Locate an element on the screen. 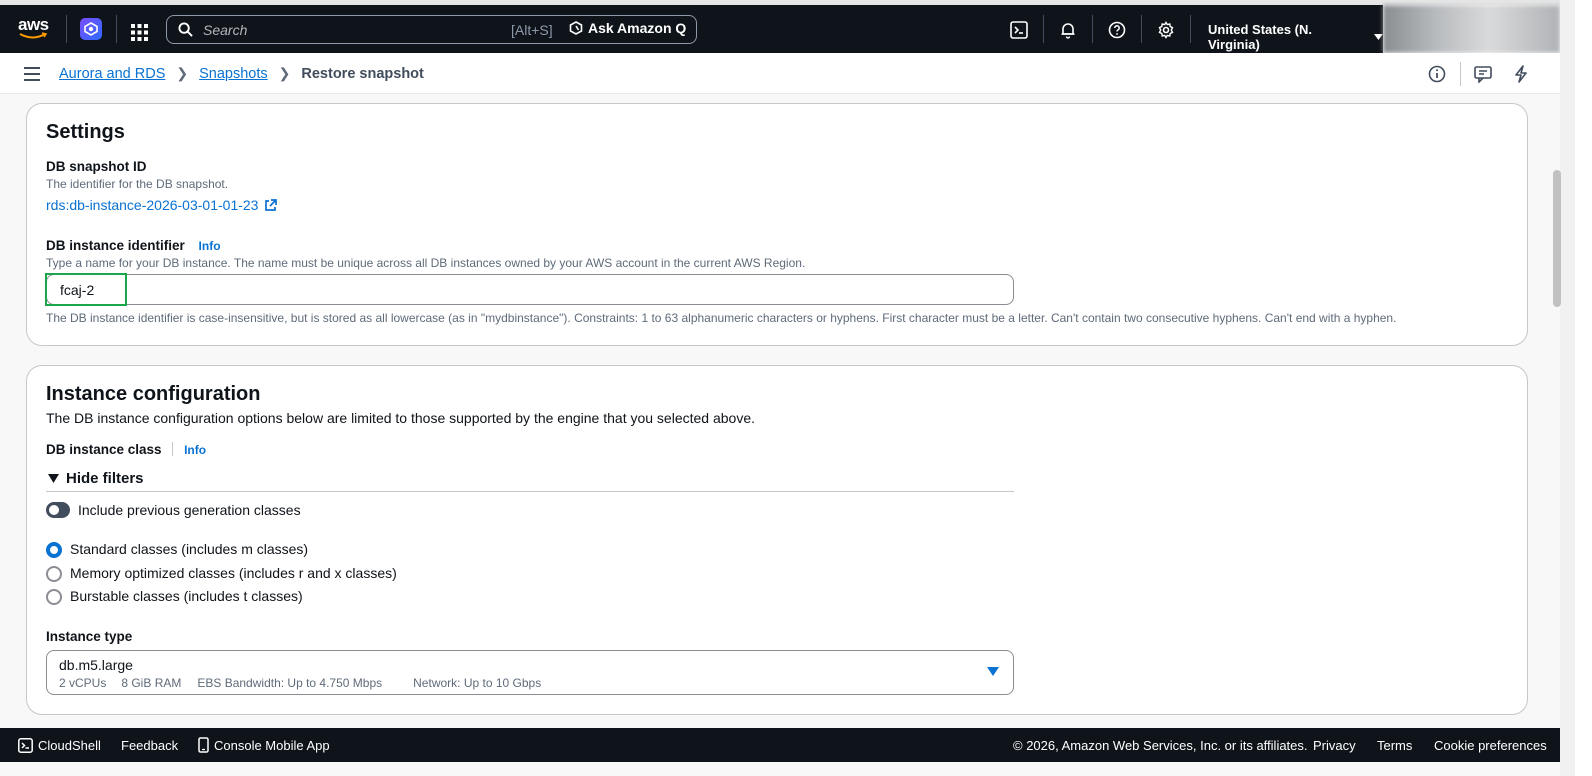 The width and height of the screenshot is (1592, 776). radio-standard-label: Standard classes (includes m classes) is located at coordinates (189, 549).